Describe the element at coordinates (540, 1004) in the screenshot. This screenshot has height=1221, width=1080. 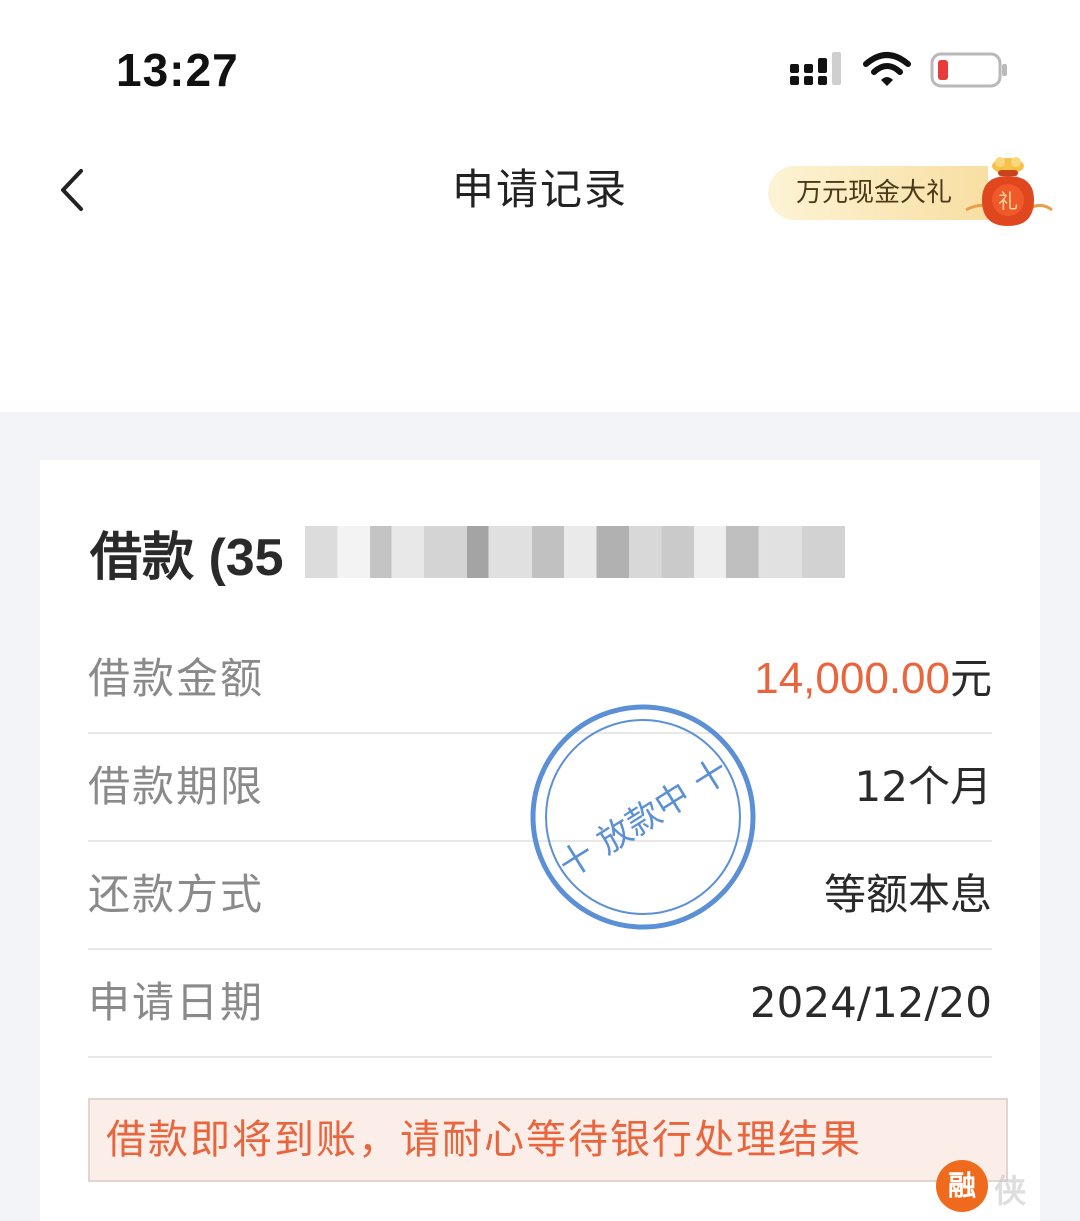
I see `row-application-date: 申请日期 2024/12/20` at that location.